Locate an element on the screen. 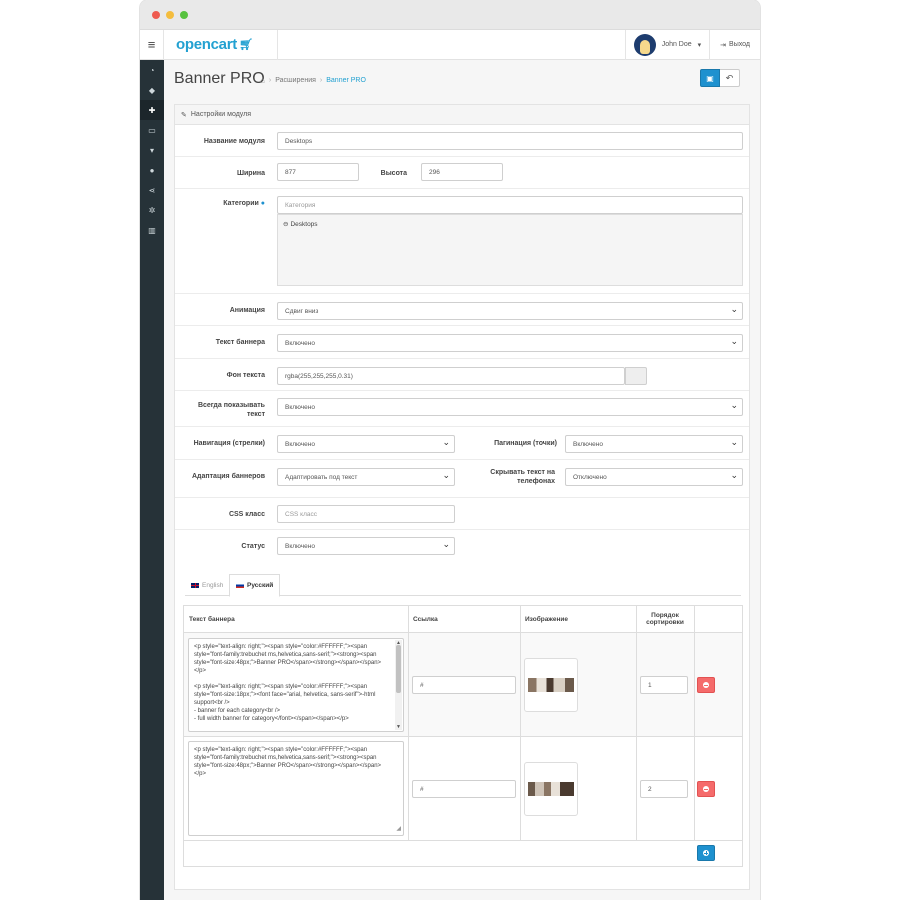  text-bg-input: rgba(255,255,255,0.31) is located at coordinates (451, 376).